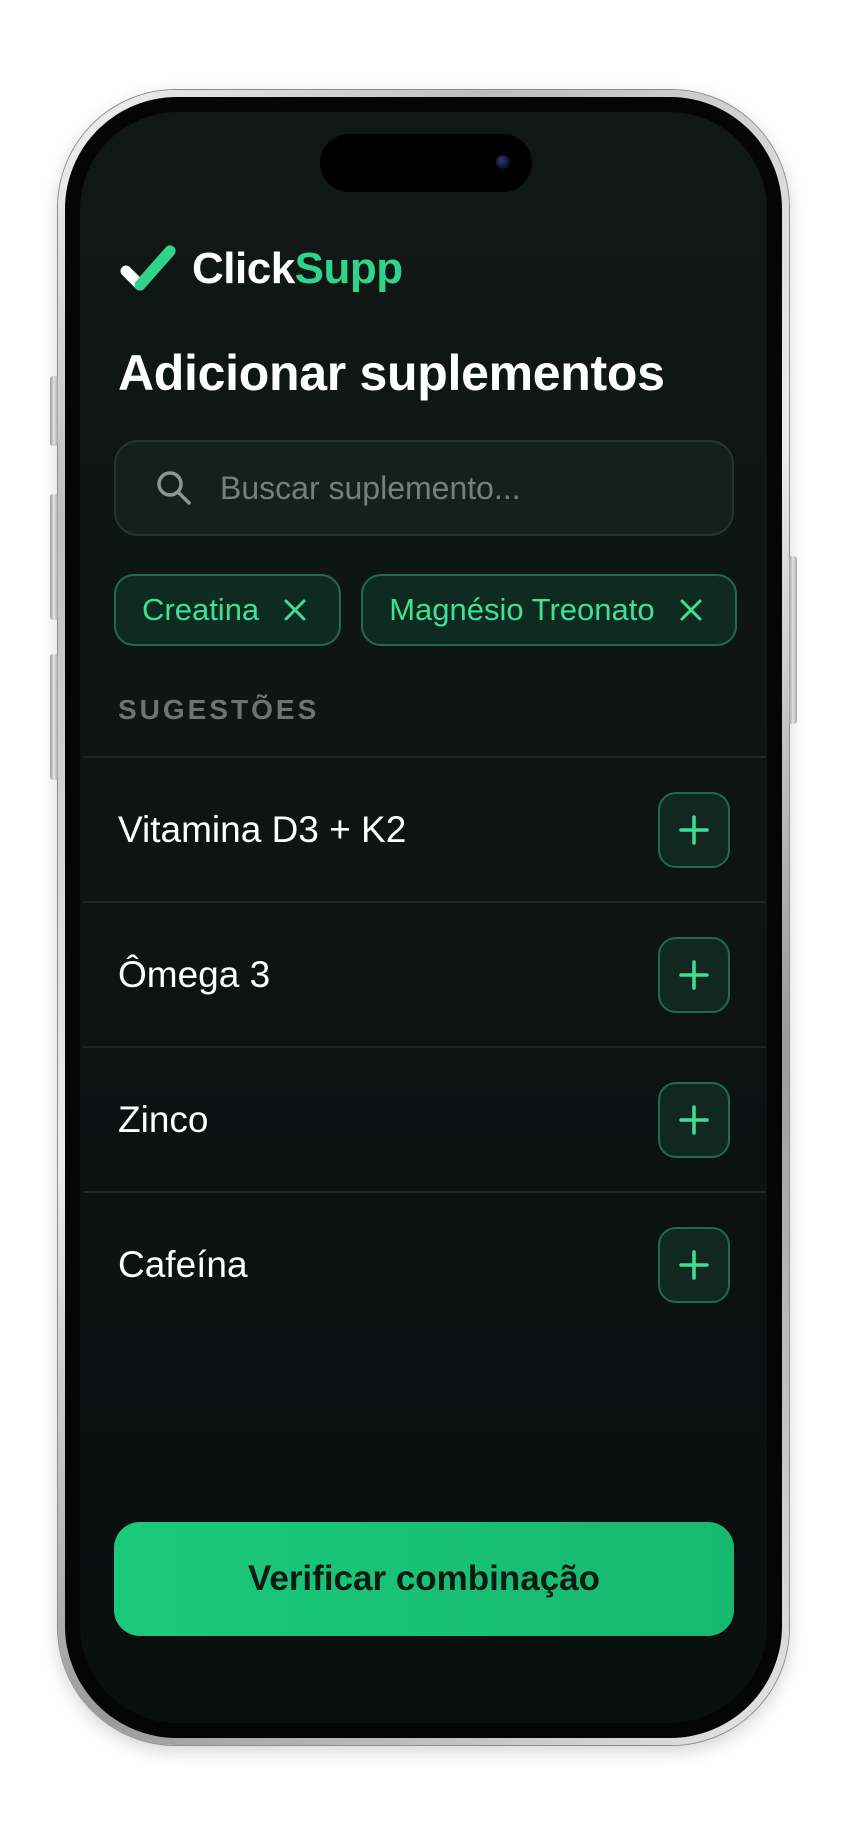  What do you see at coordinates (391, 373) in the screenshot?
I see `page-title: Adicionar suplementos` at bounding box center [391, 373].